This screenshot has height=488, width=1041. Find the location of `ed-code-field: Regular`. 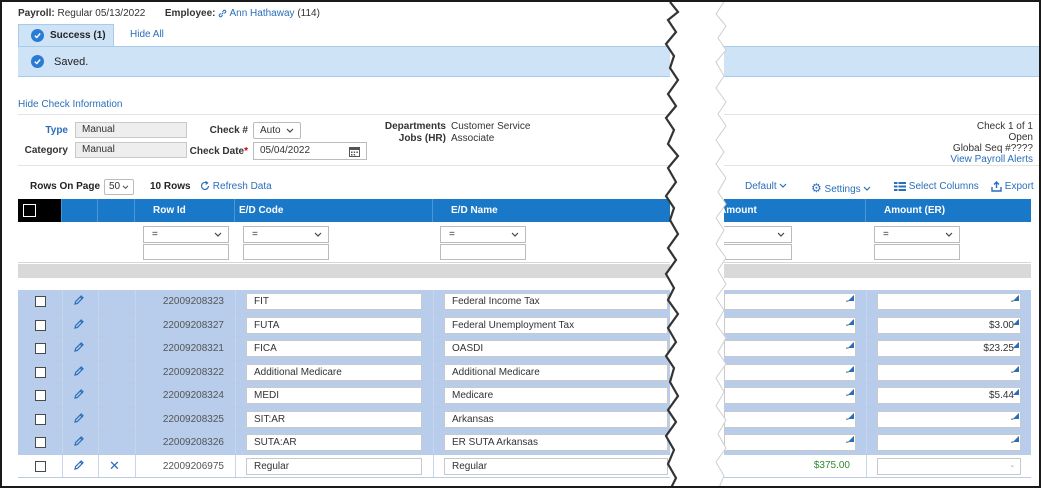

ed-code-field: Regular is located at coordinates (334, 466).